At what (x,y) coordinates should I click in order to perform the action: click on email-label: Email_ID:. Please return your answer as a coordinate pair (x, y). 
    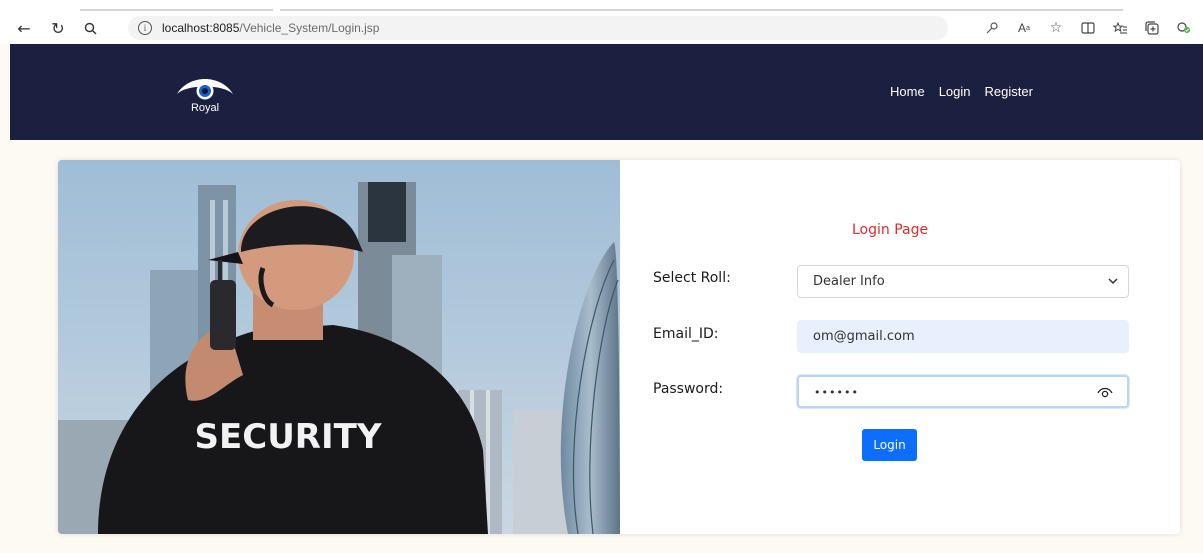
    Looking at the image, I should click on (686, 334).